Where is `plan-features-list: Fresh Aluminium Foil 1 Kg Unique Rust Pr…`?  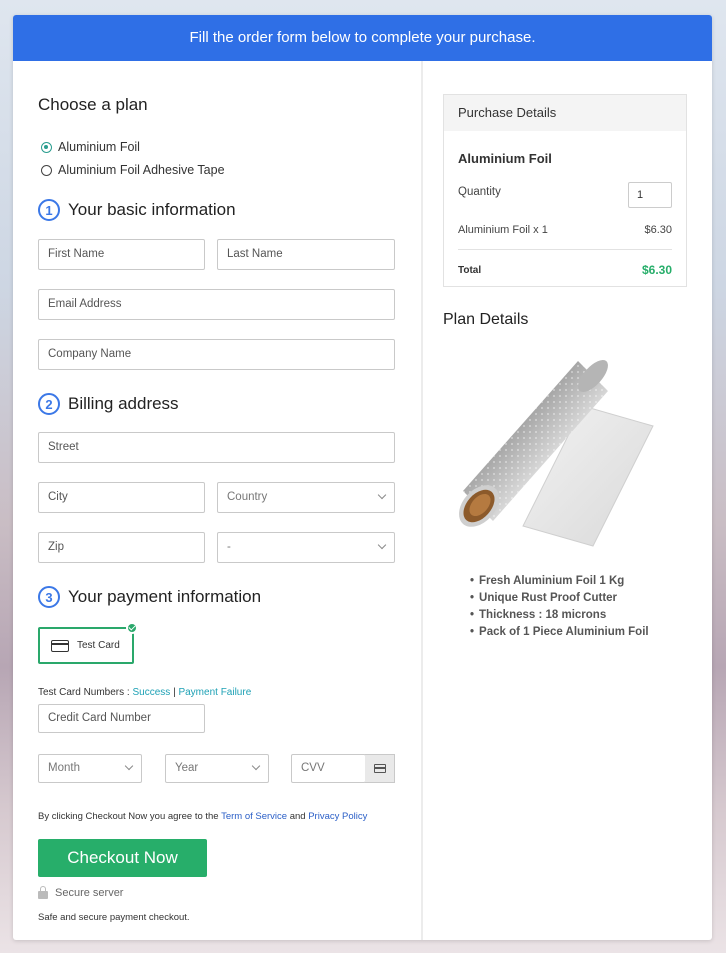
plan-features-list: Fresh Aluminium Foil 1 Kg Unique Rust Pr… is located at coordinates (559, 607).